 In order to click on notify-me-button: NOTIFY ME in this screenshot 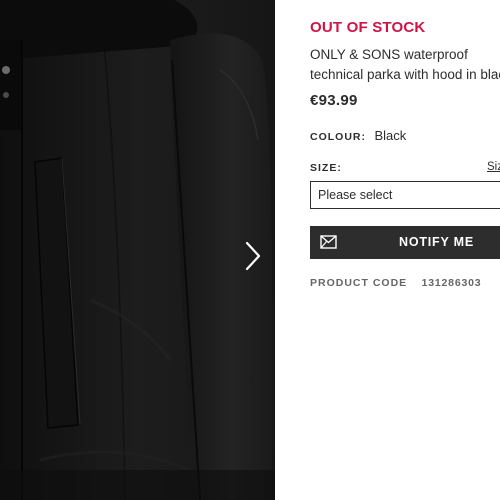, I will do `click(405, 242)`.